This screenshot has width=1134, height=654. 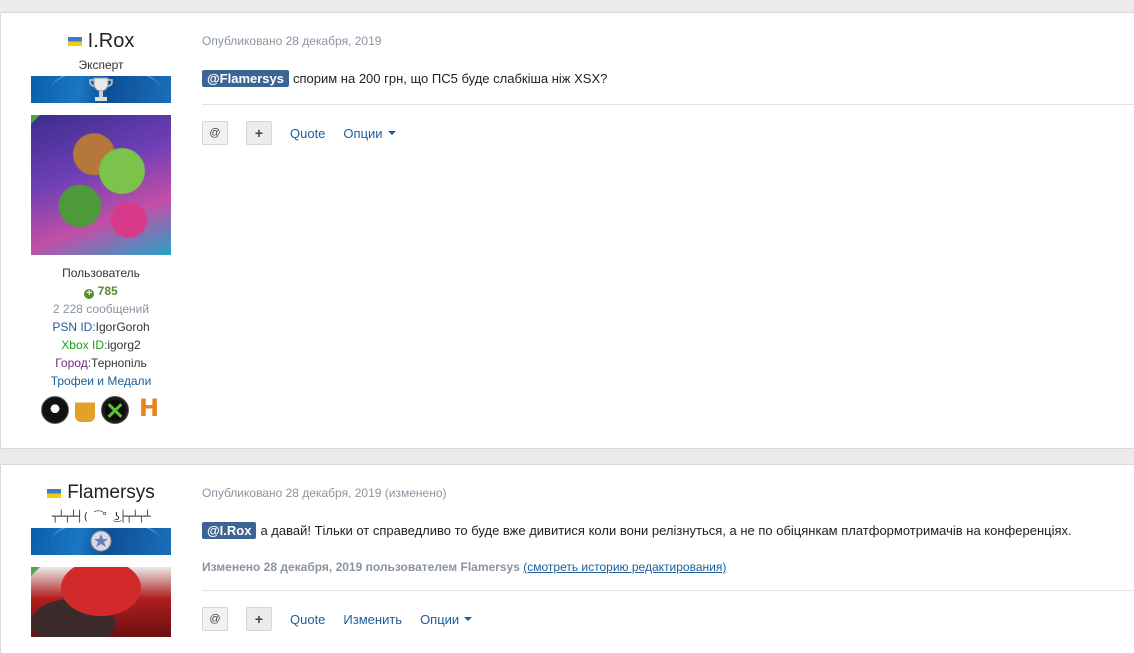 I want to click on xbox-value: igorg2, so click(x=124, y=345).